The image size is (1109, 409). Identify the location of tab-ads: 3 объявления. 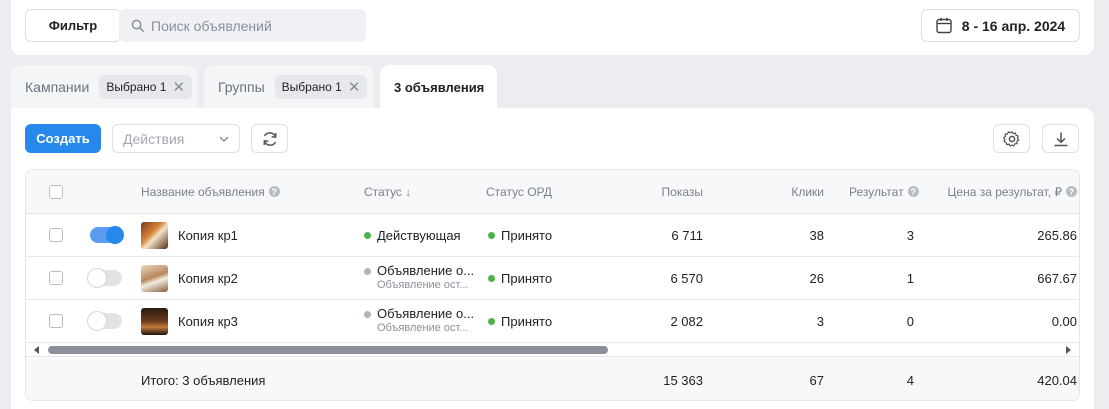
(438, 87).